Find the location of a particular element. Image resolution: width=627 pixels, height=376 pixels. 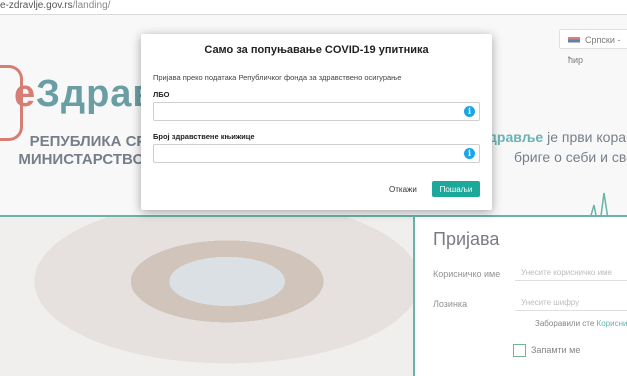

health-card-label: Број здравствене књижице is located at coordinates (204, 136).